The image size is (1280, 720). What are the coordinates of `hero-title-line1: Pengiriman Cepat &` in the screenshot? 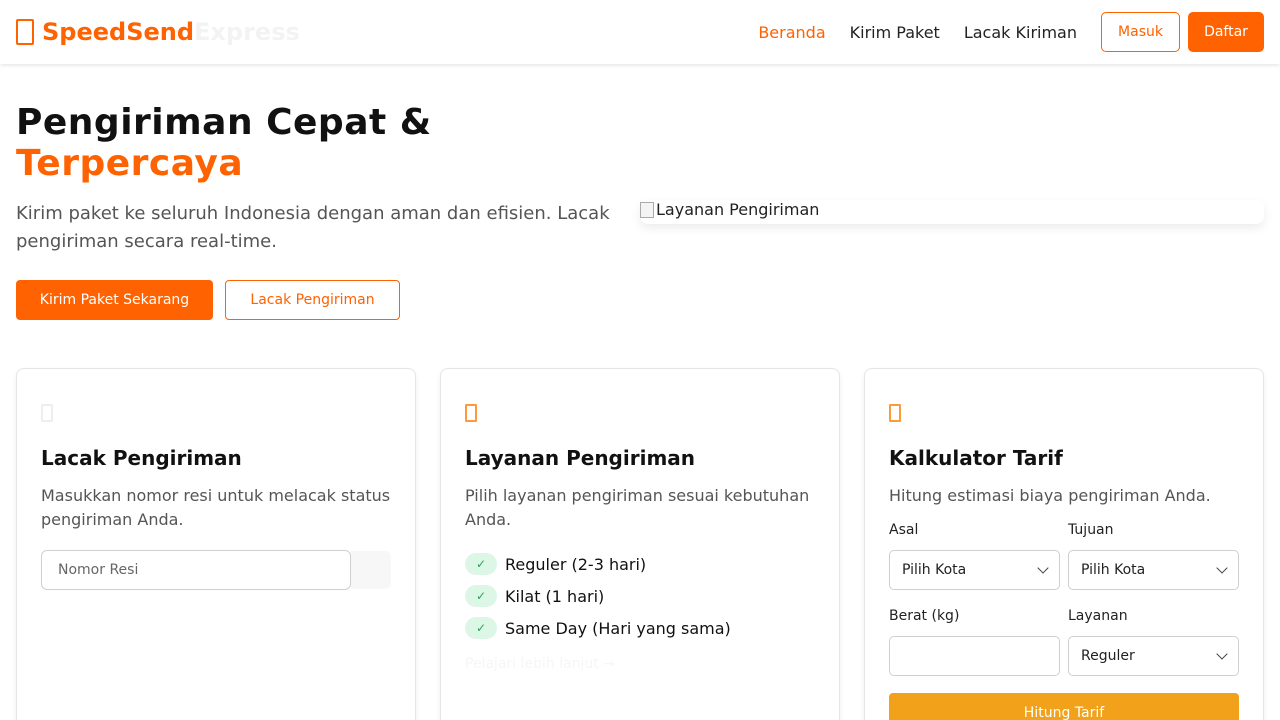 It's located at (224, 122).